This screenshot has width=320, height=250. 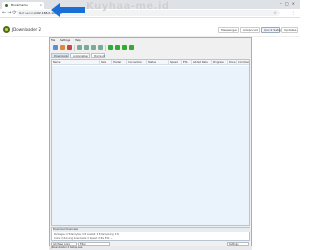 What do you see at coordinates (78, 40) in the screenshot?
I see `menu-help: Help` at bounding box center [78, 40].